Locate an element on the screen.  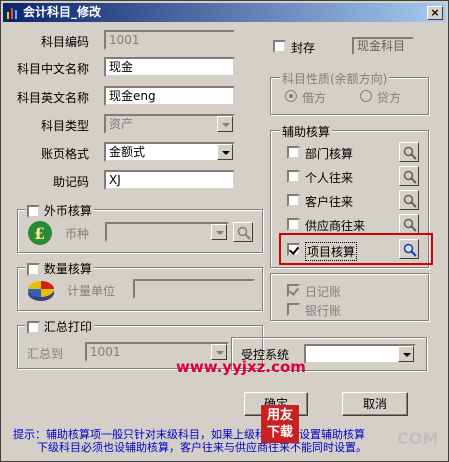
format-label: 账页格式 is located at coordinates (65, 154).